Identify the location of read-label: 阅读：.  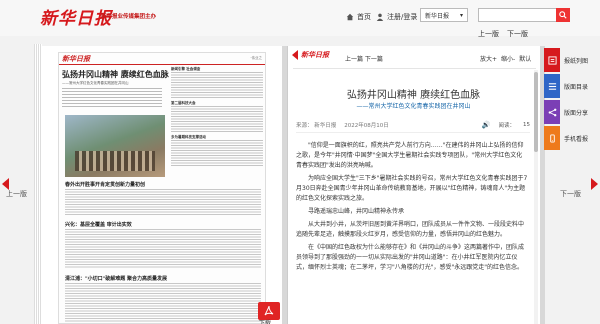
(506, 126).